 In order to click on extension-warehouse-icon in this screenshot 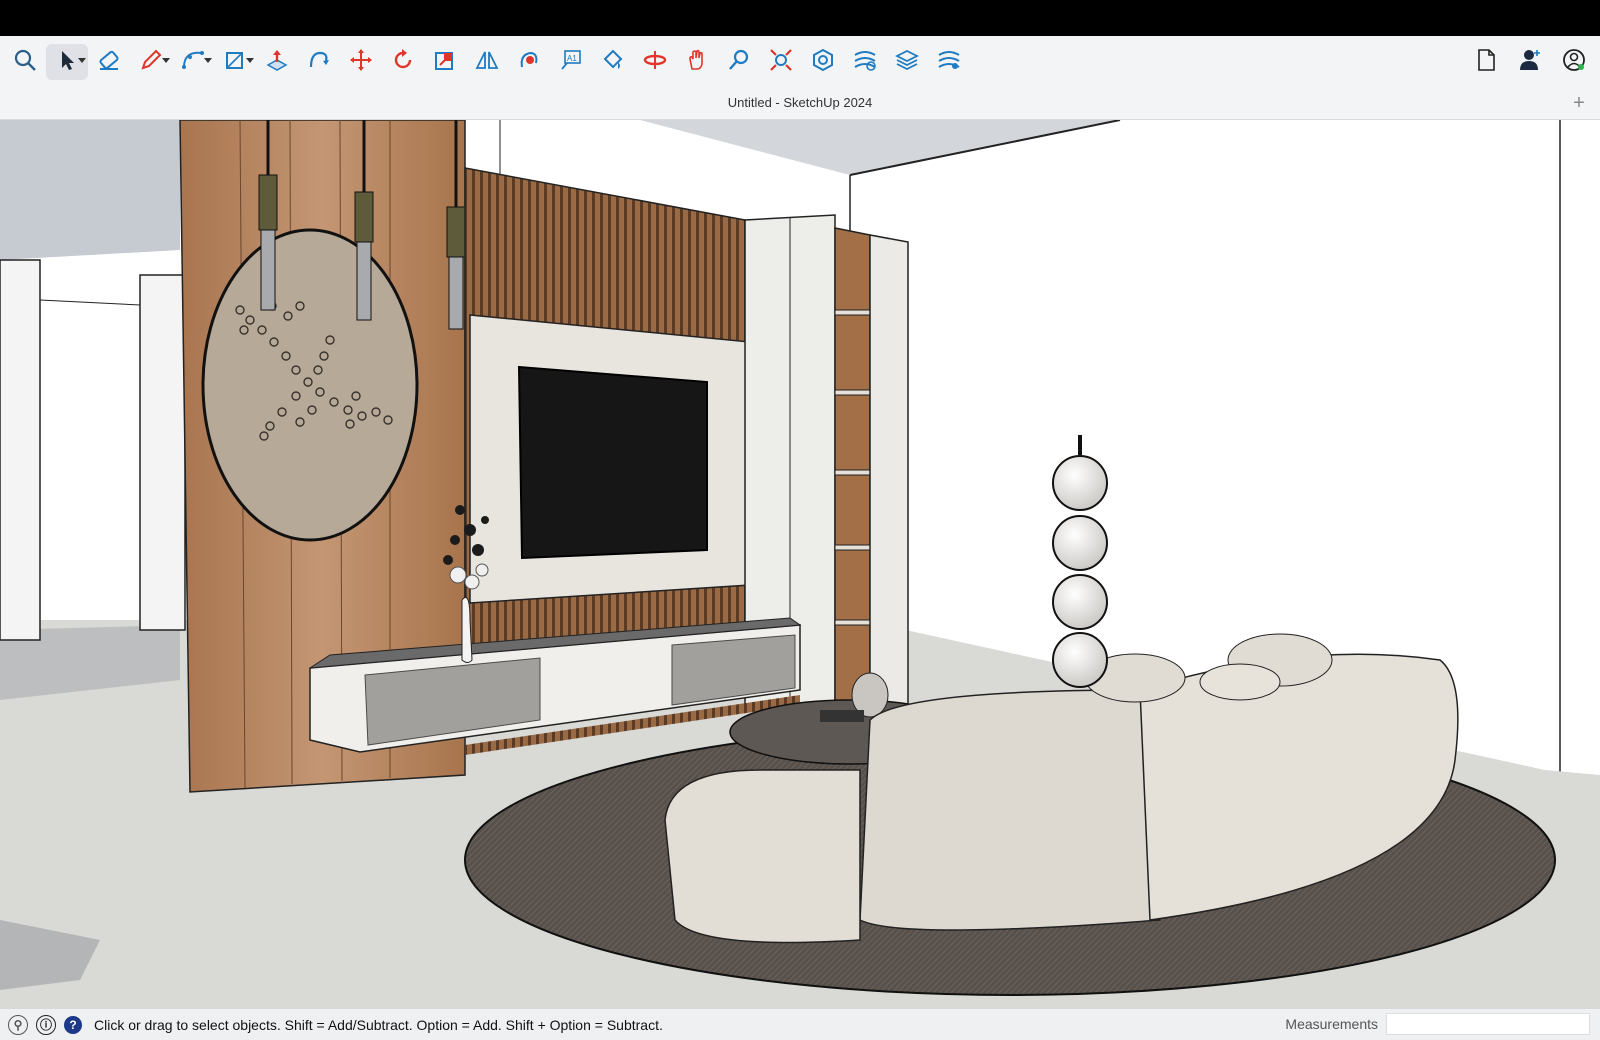, I will do `click(823, 62)`.